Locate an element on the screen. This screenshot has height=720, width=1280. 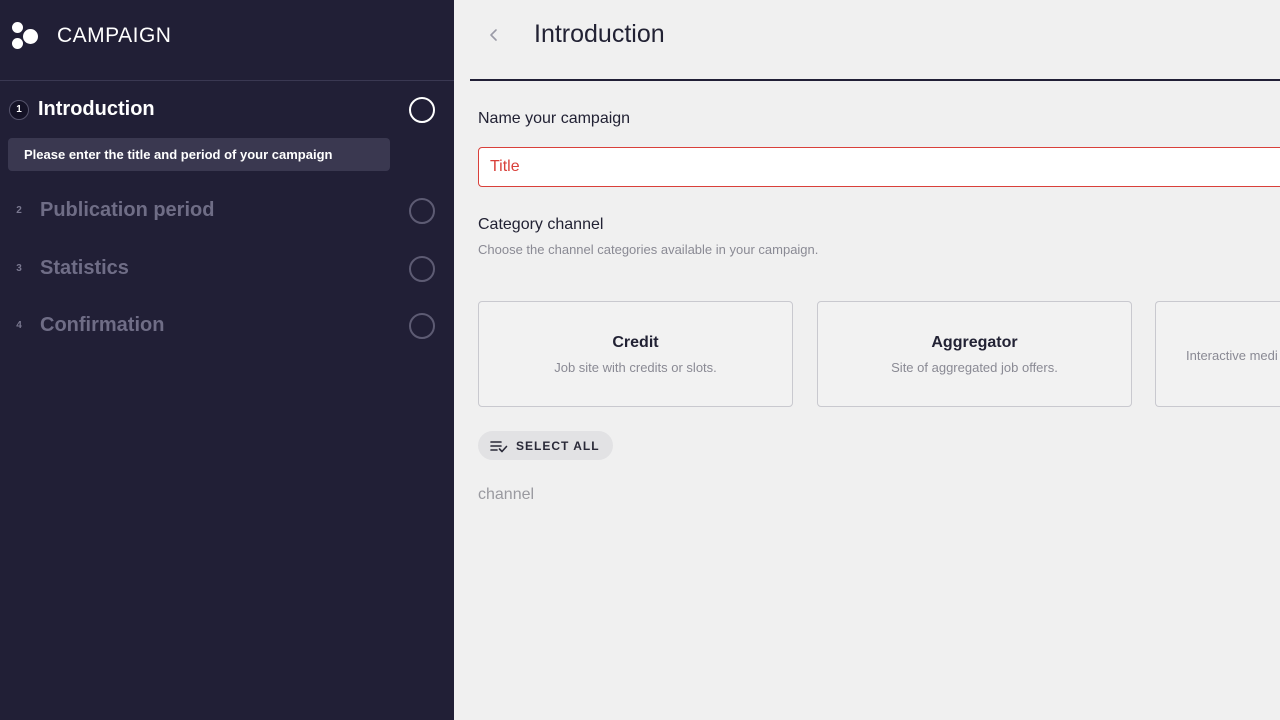
step-label: Introduction is located at coordinates (96, 109).